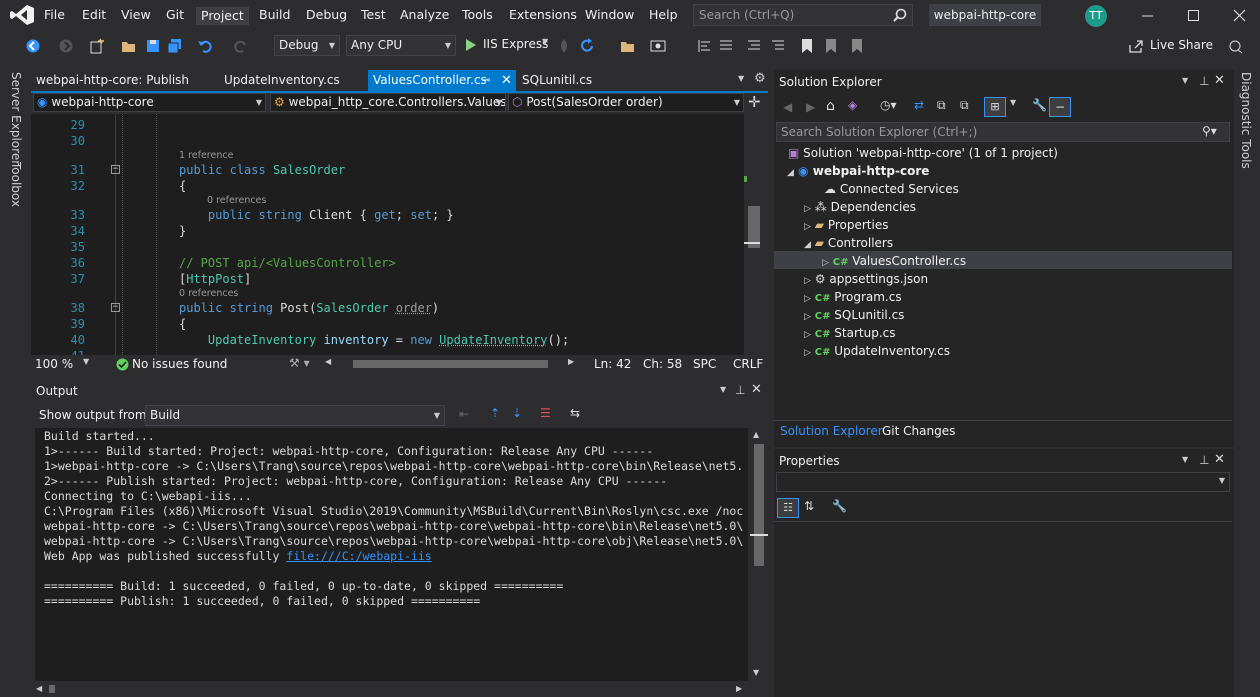 Image resolution: width=1260 pixels, height=697 pixels. Describe the element at coordinates (1096, 16) in the screenshot. I see `avatar: TT` at that location.